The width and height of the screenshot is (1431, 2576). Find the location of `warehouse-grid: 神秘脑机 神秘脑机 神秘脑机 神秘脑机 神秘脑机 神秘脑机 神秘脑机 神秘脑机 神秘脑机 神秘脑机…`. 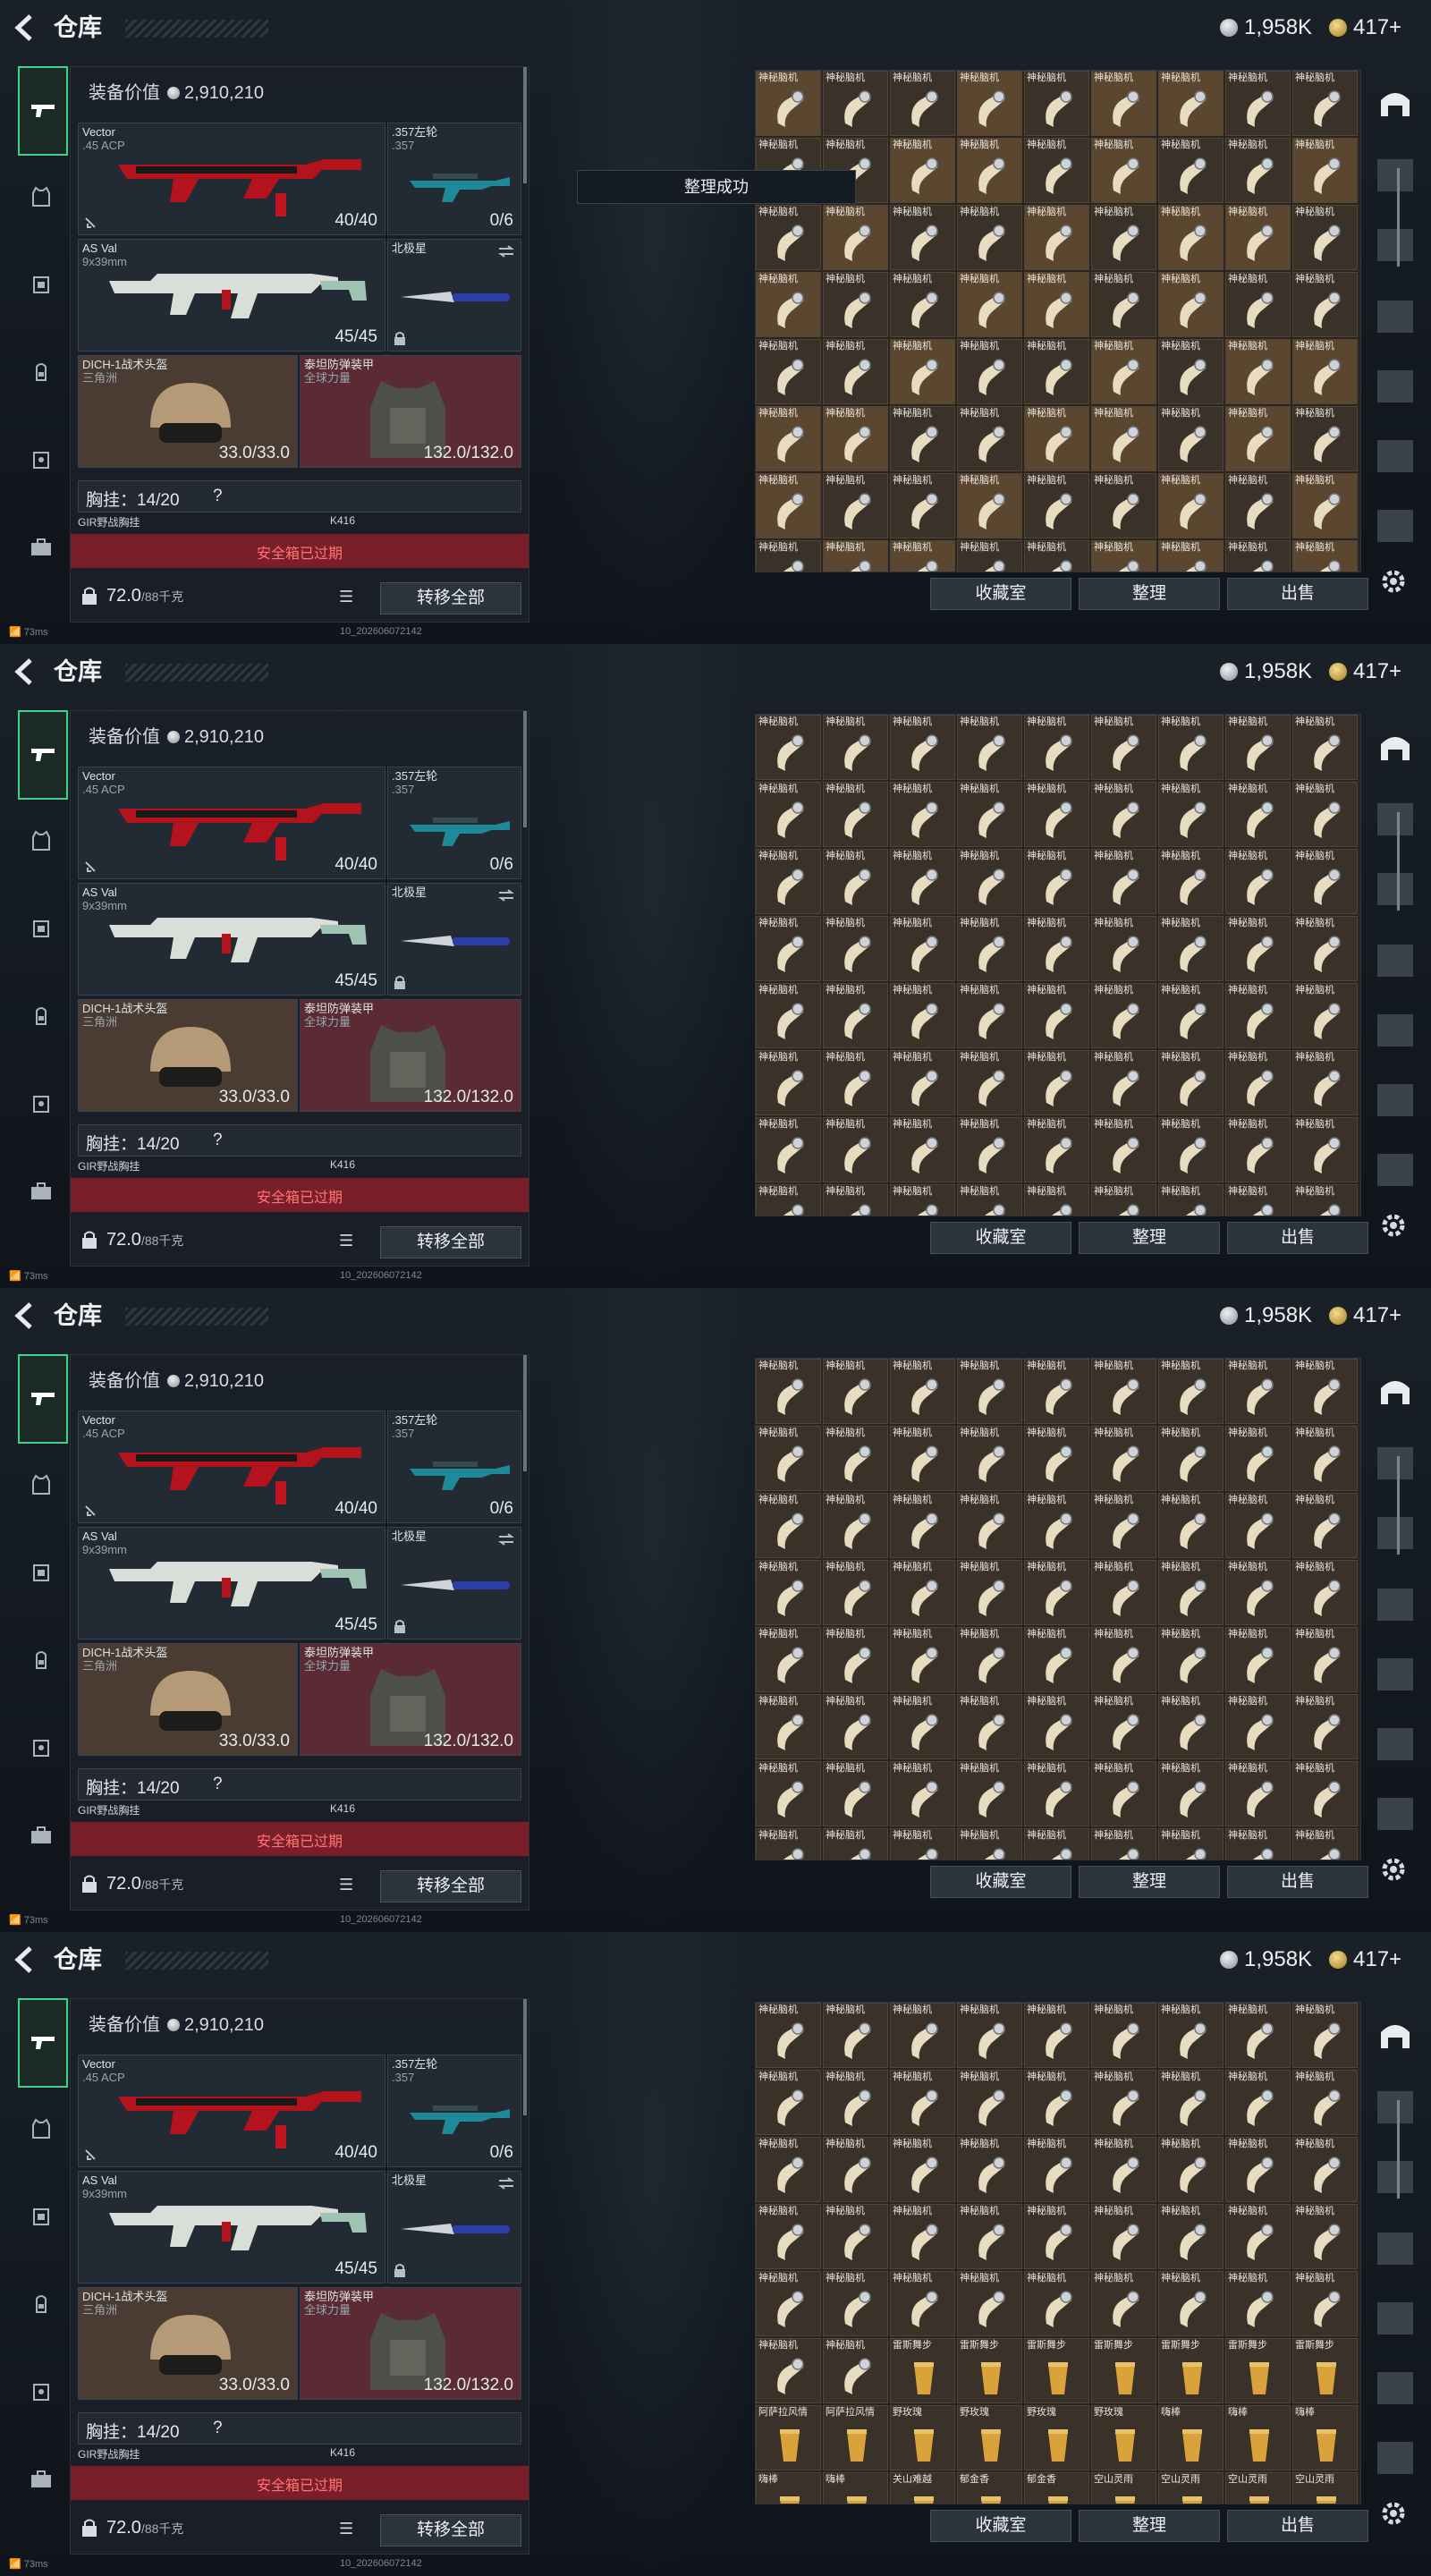

warehouse-grid: 神秘脑机 神秘脑机 神秘脑机 神秘脑机 神秘脑机 神秘脑机 神秘脑机 神秘脑机 神秘脑机 神秘脑机… is located at coordinates (1058, 965).